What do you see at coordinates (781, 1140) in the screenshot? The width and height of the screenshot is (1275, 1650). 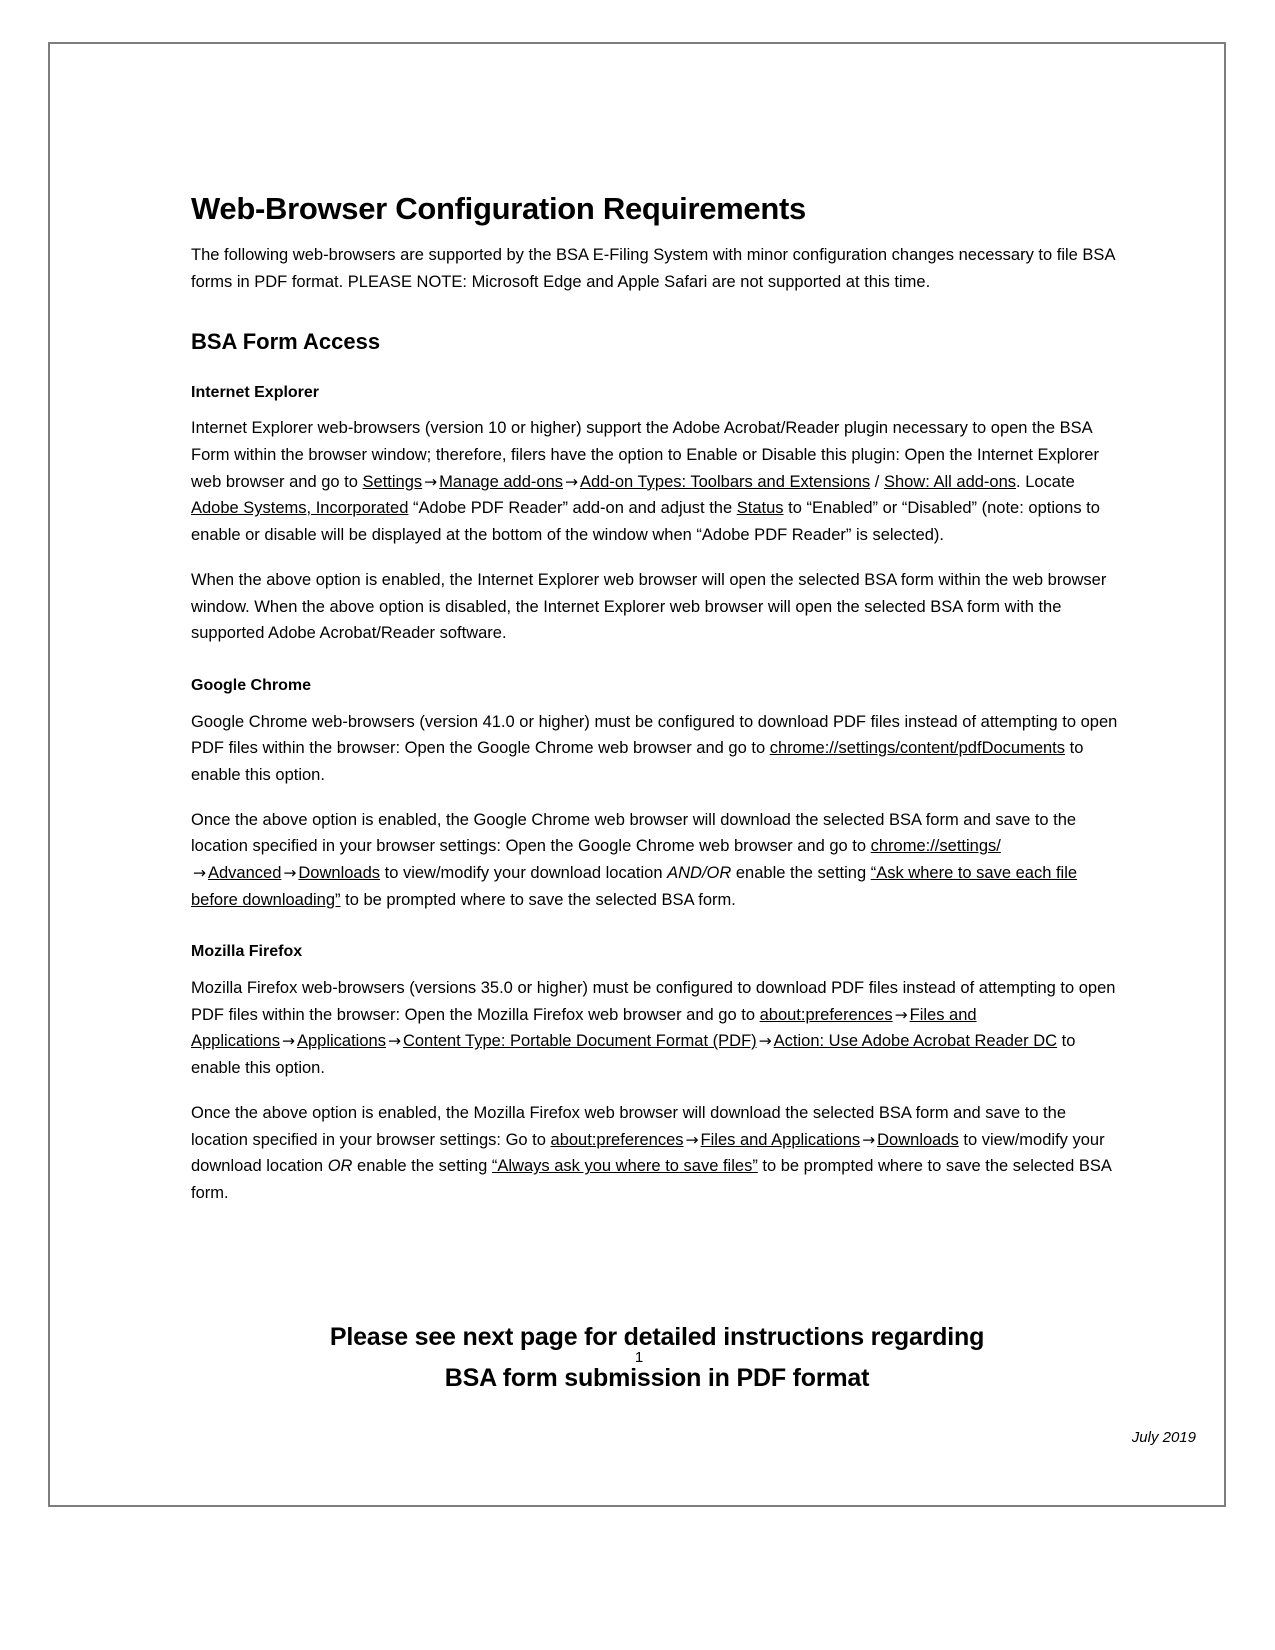 I see `link-firefox-files-and-applications-2: Files and Applications` at bounding box center [781, 1140].